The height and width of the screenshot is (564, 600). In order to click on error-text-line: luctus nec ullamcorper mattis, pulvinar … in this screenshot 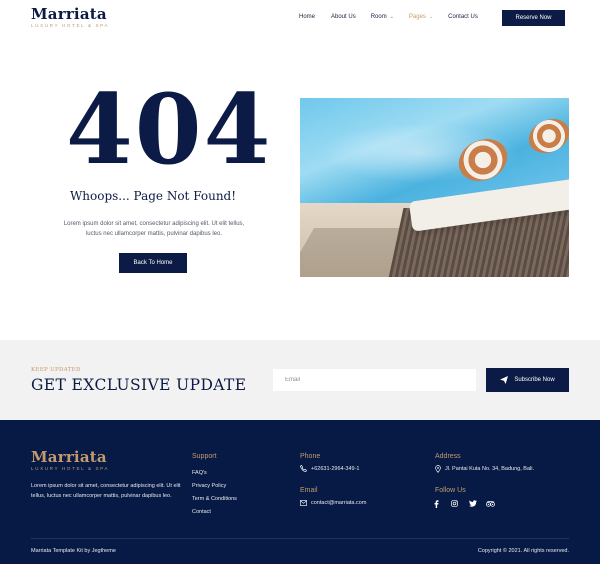, I will do `click(154, 234)`.